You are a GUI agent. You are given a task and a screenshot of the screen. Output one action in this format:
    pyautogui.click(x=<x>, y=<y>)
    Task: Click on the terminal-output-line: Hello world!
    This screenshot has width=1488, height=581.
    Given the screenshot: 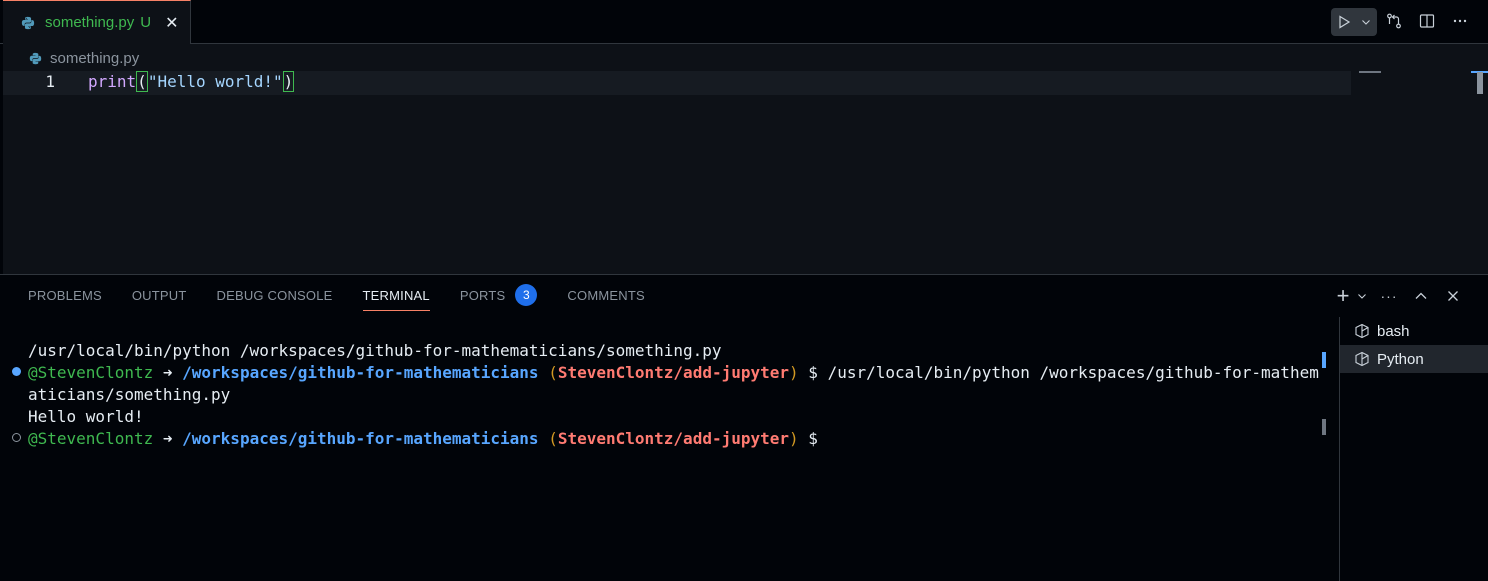 What is the action you would take?
    pyautogui.click(x=86, y=416)
    